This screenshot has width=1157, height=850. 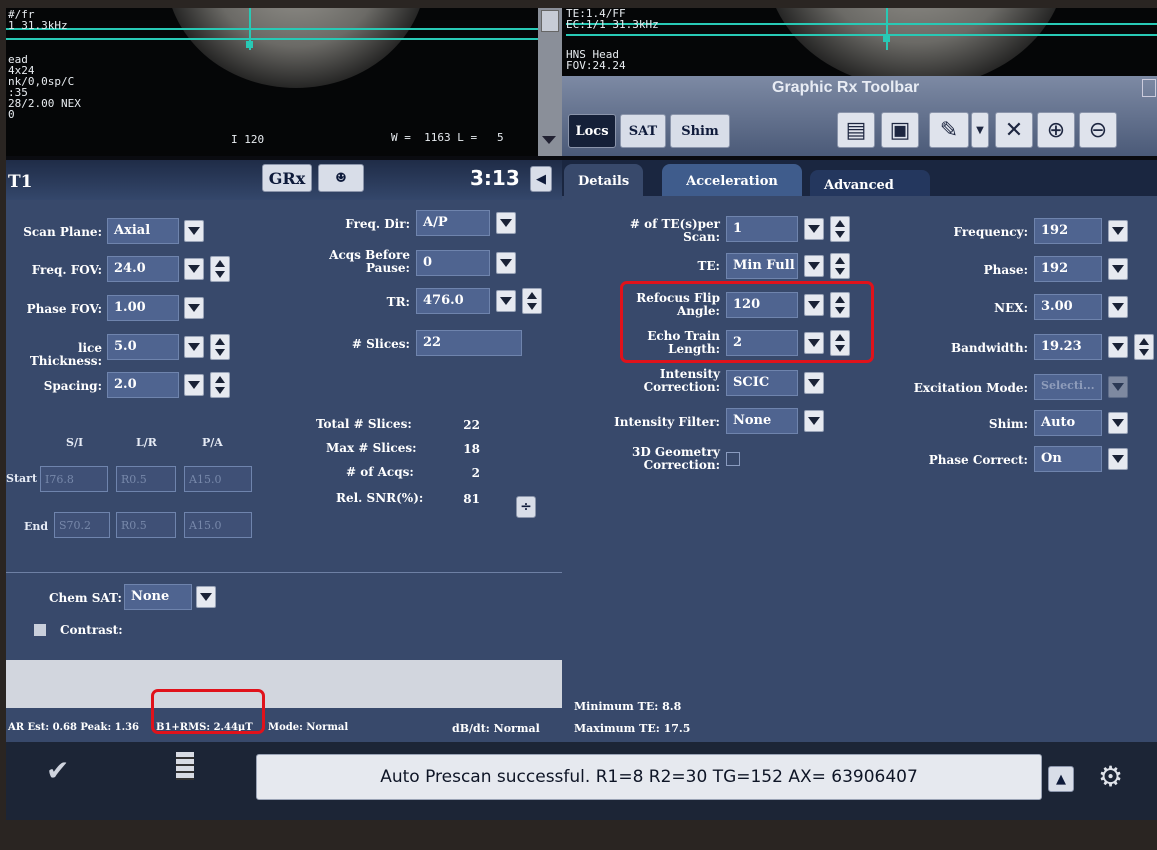 I want to click on phase-fov-dropdown-icon, so click(x=194, y=308).